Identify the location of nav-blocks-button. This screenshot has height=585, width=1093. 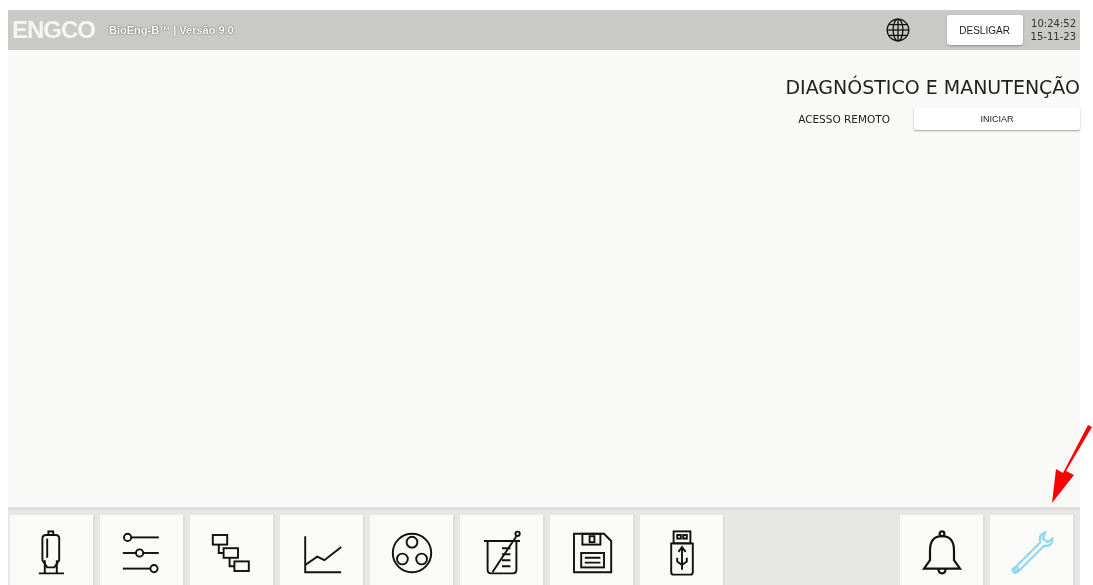
(232, 550).